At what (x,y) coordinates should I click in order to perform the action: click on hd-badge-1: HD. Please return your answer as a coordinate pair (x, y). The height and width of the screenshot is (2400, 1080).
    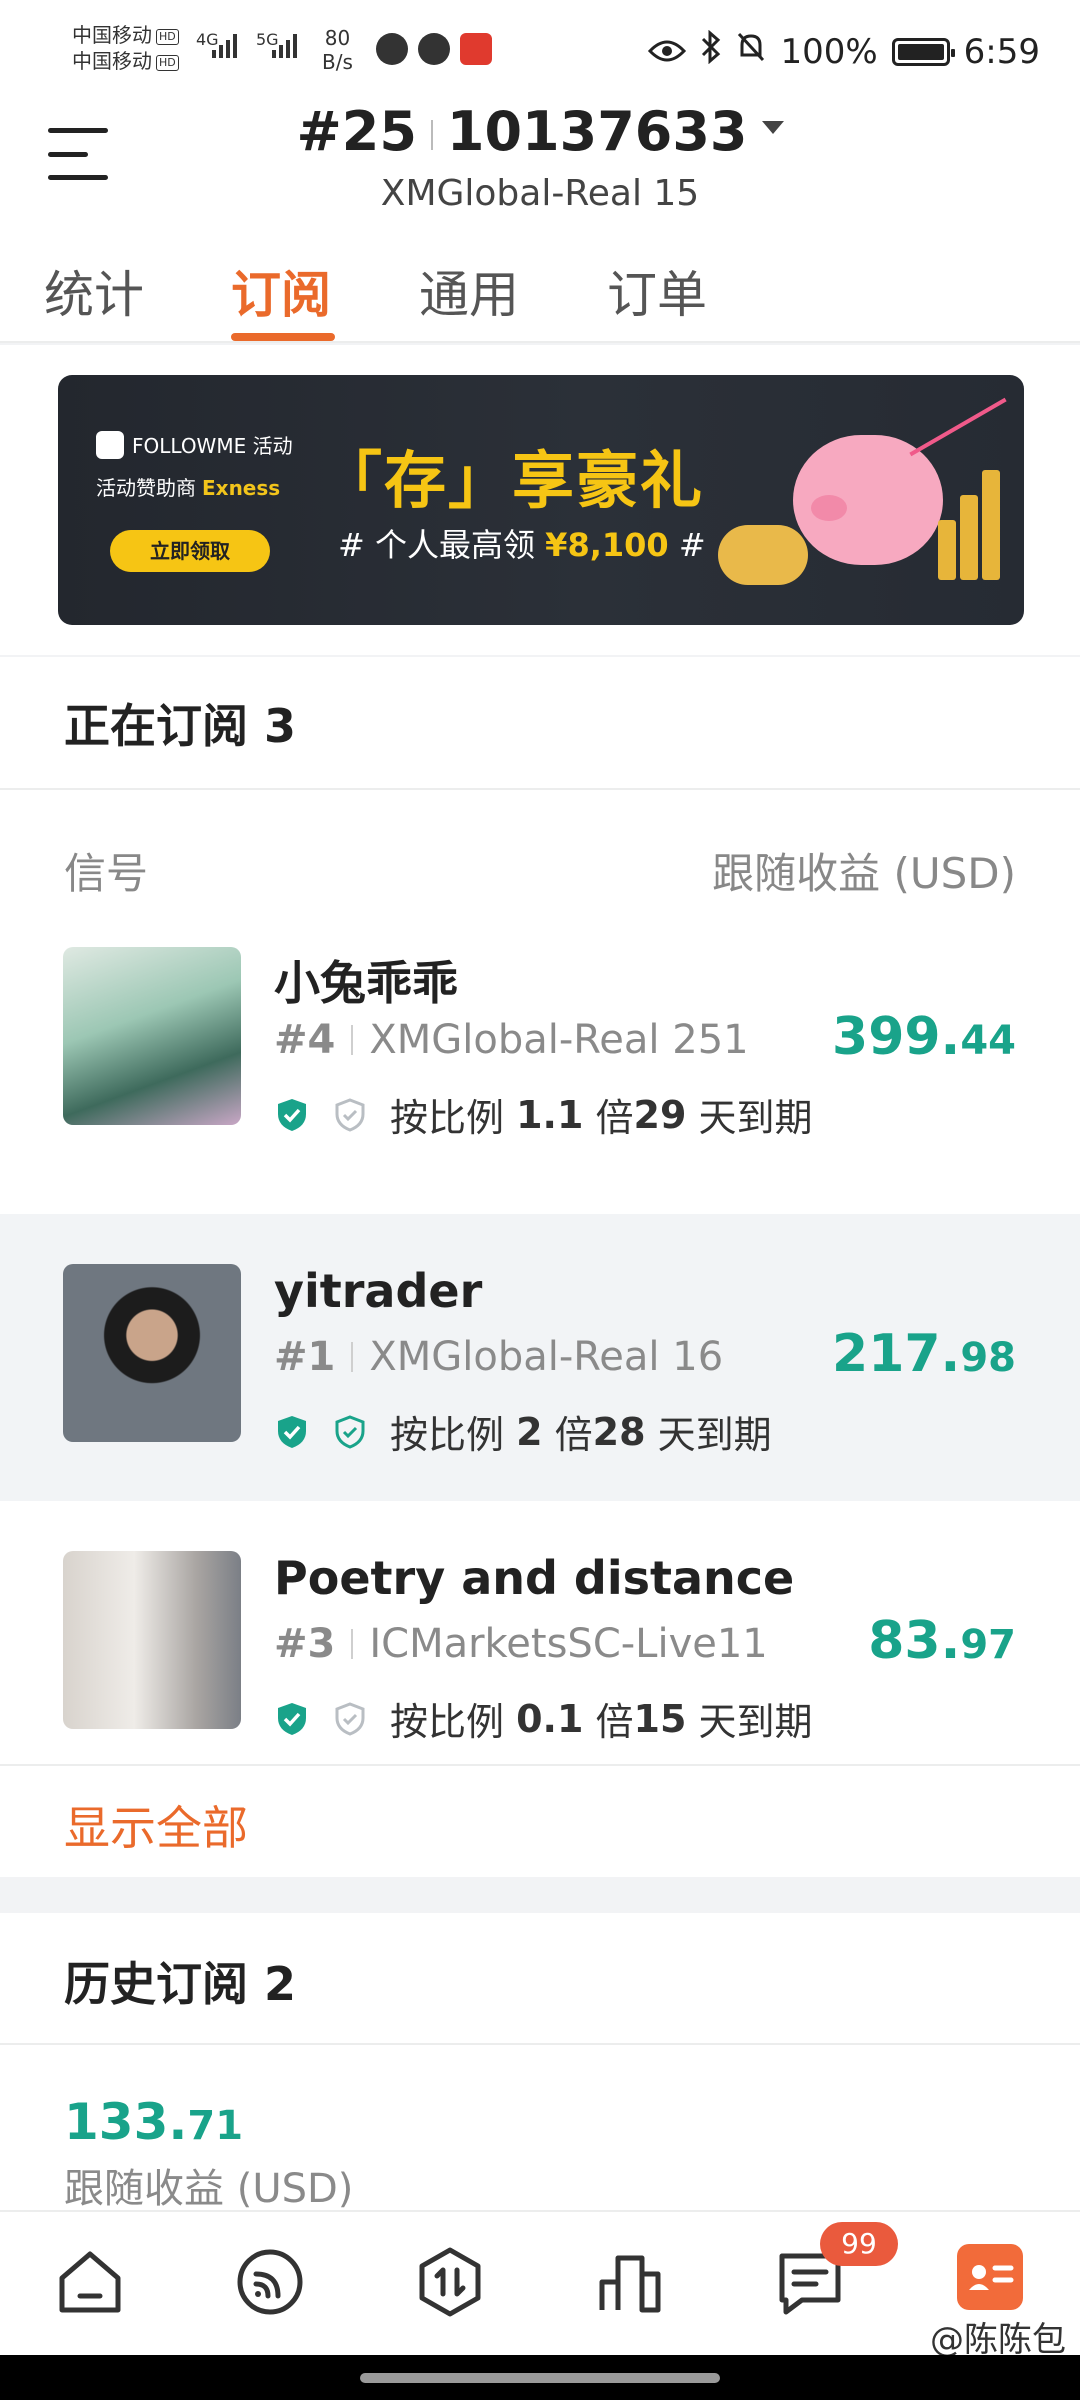
    Looking at the image, I should click on (167, 36).